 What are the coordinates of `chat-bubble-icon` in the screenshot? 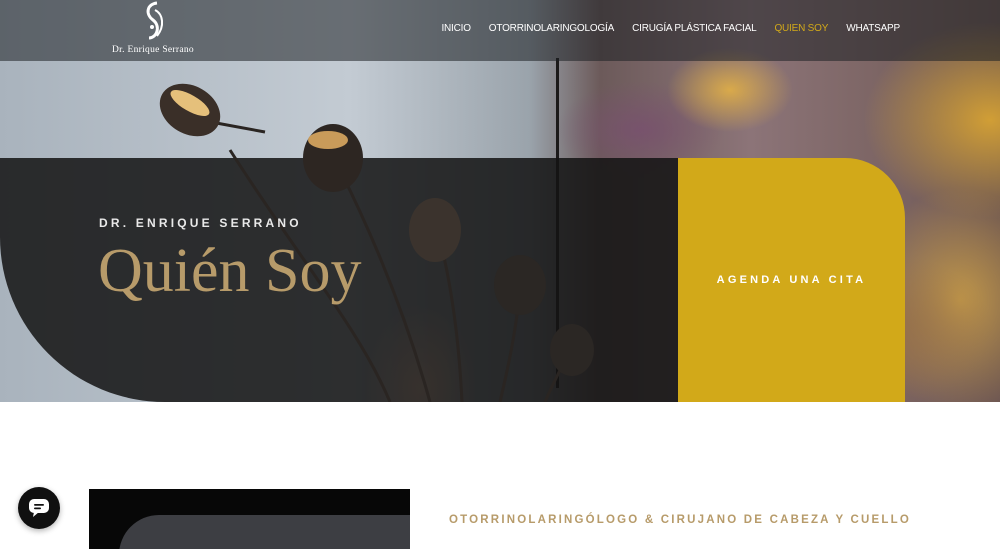 It's located at (39, 508).